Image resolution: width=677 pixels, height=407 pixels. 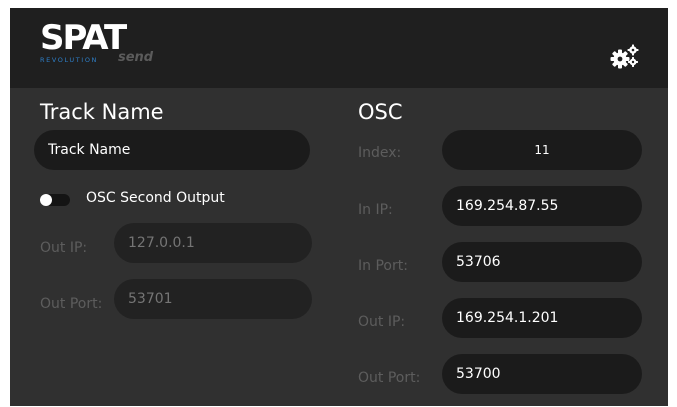 I want to click on osc-index-value: 11, so click(x=542, y=150).